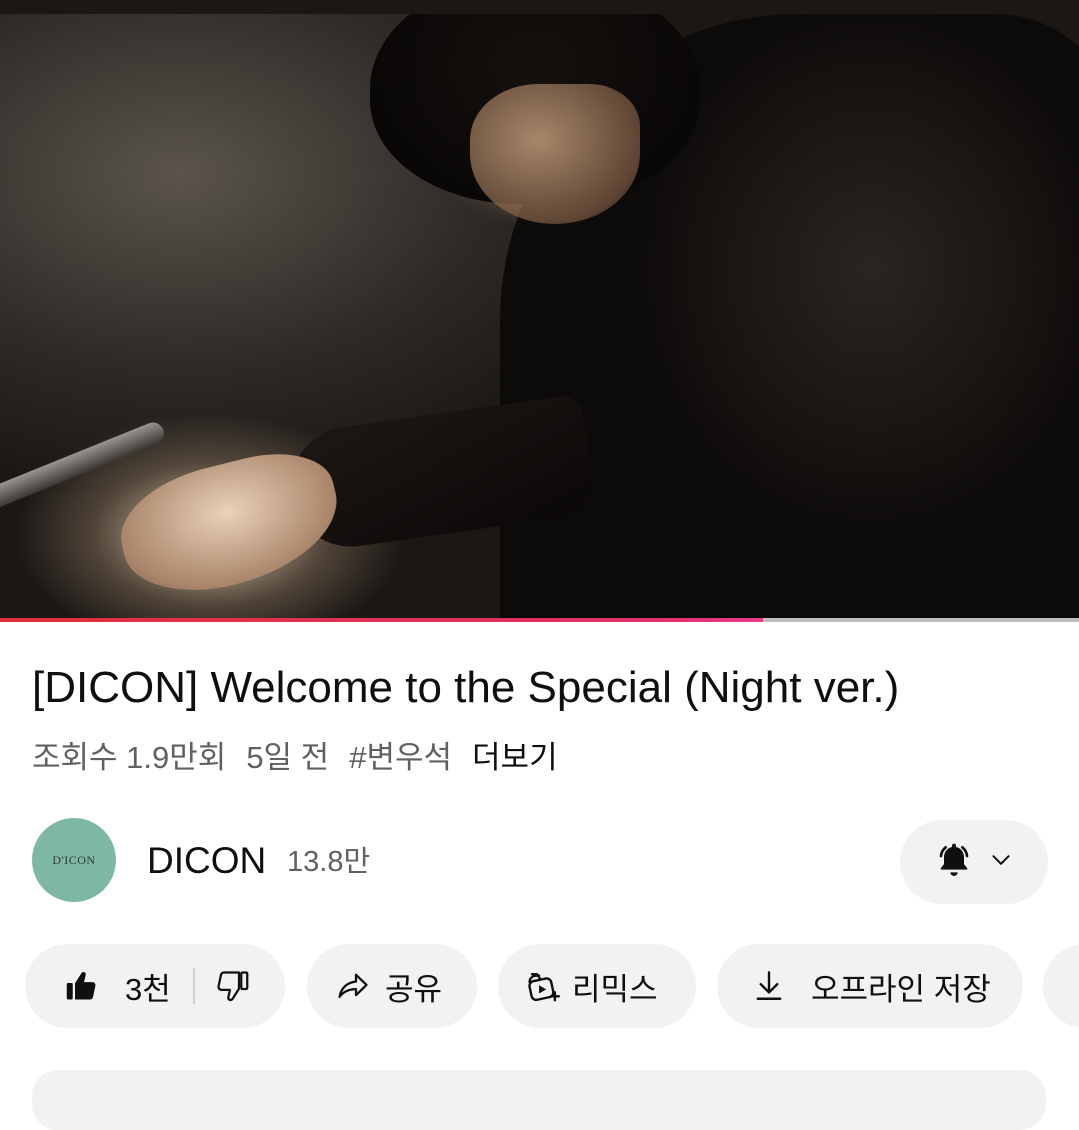 The width and height of the screenshot is (1079, 1130). What do you see at coordinates (615, 989) in the screenshot?
I see `remix-label: 리믹스` at bounding box center [615, 989].